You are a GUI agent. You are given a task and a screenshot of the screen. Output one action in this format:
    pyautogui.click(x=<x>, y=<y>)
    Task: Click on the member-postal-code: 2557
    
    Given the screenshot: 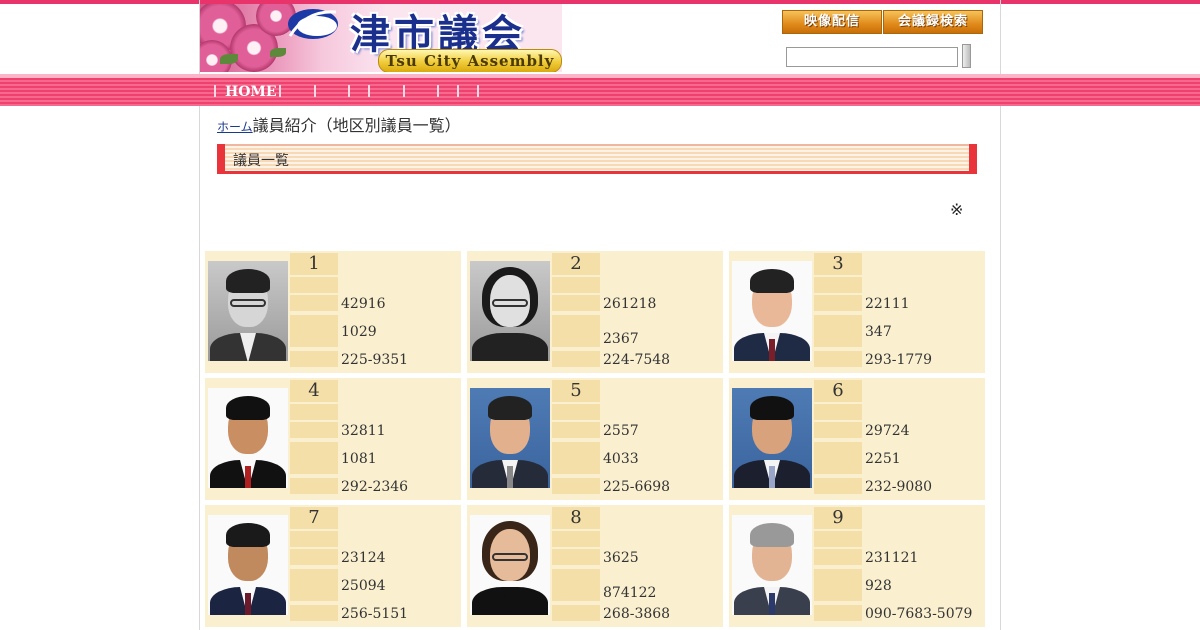 What is the action you would take?
    pyautogui.click(x=621, y=431)
    